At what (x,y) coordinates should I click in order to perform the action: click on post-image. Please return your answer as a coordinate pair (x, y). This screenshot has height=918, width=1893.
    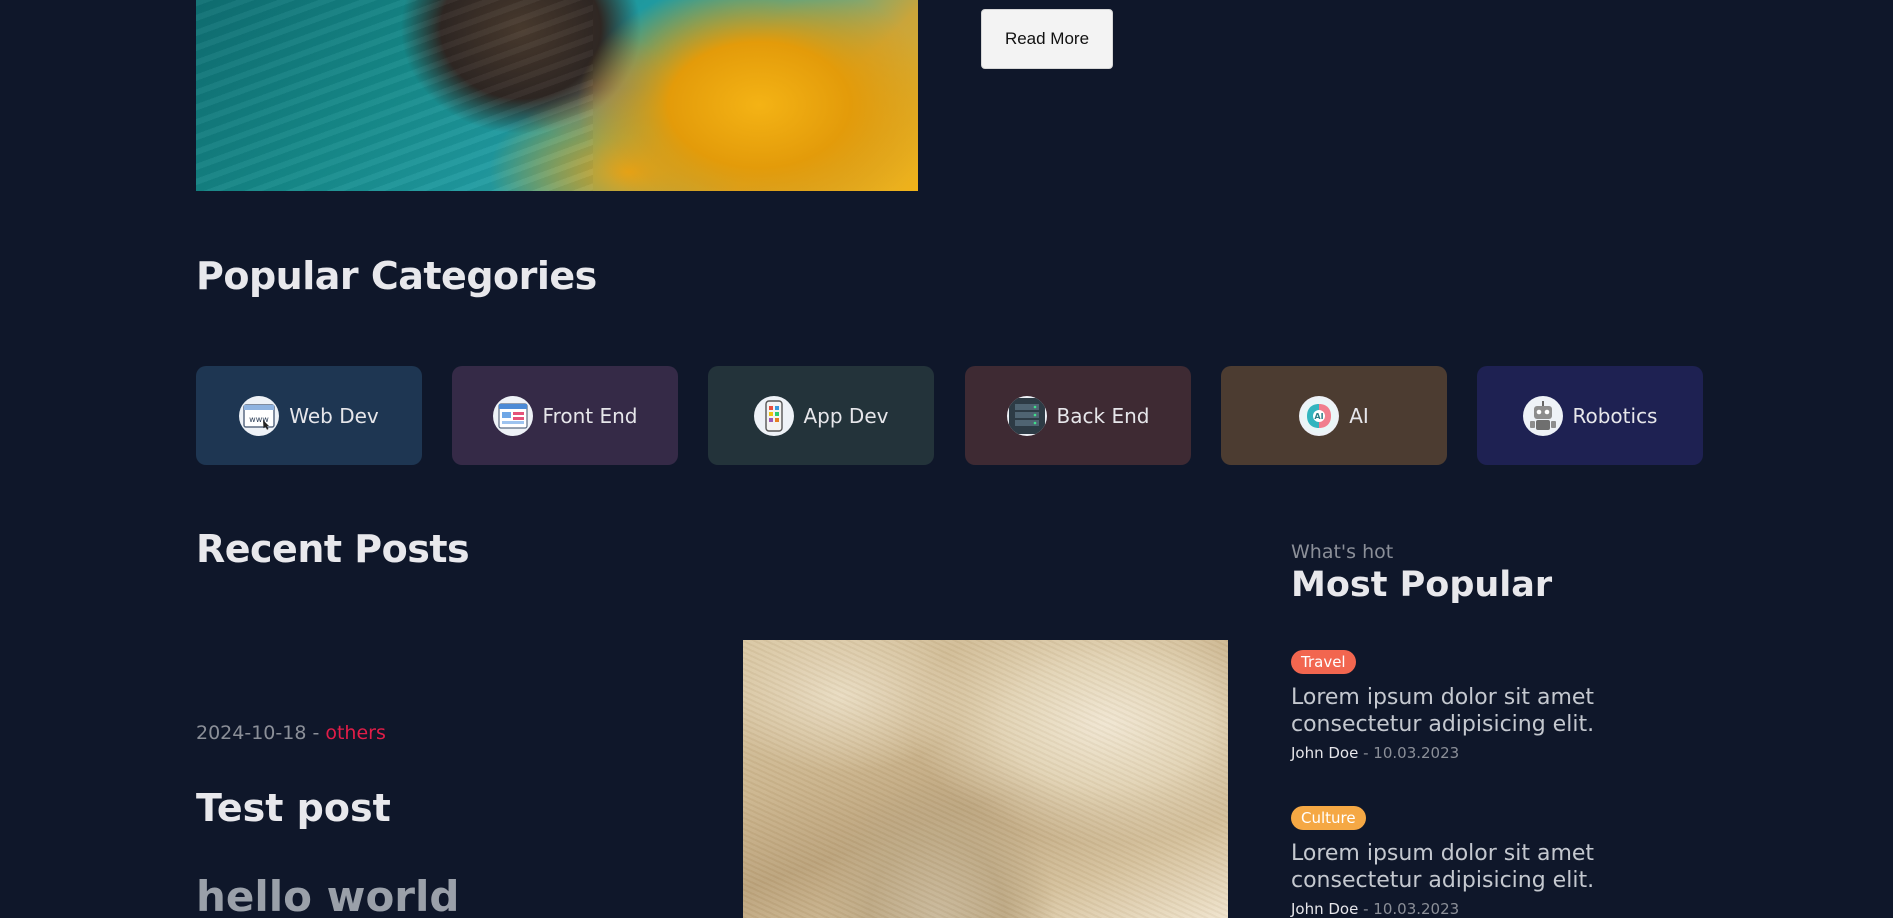
    Looking at the image, I should click on (985, 779).